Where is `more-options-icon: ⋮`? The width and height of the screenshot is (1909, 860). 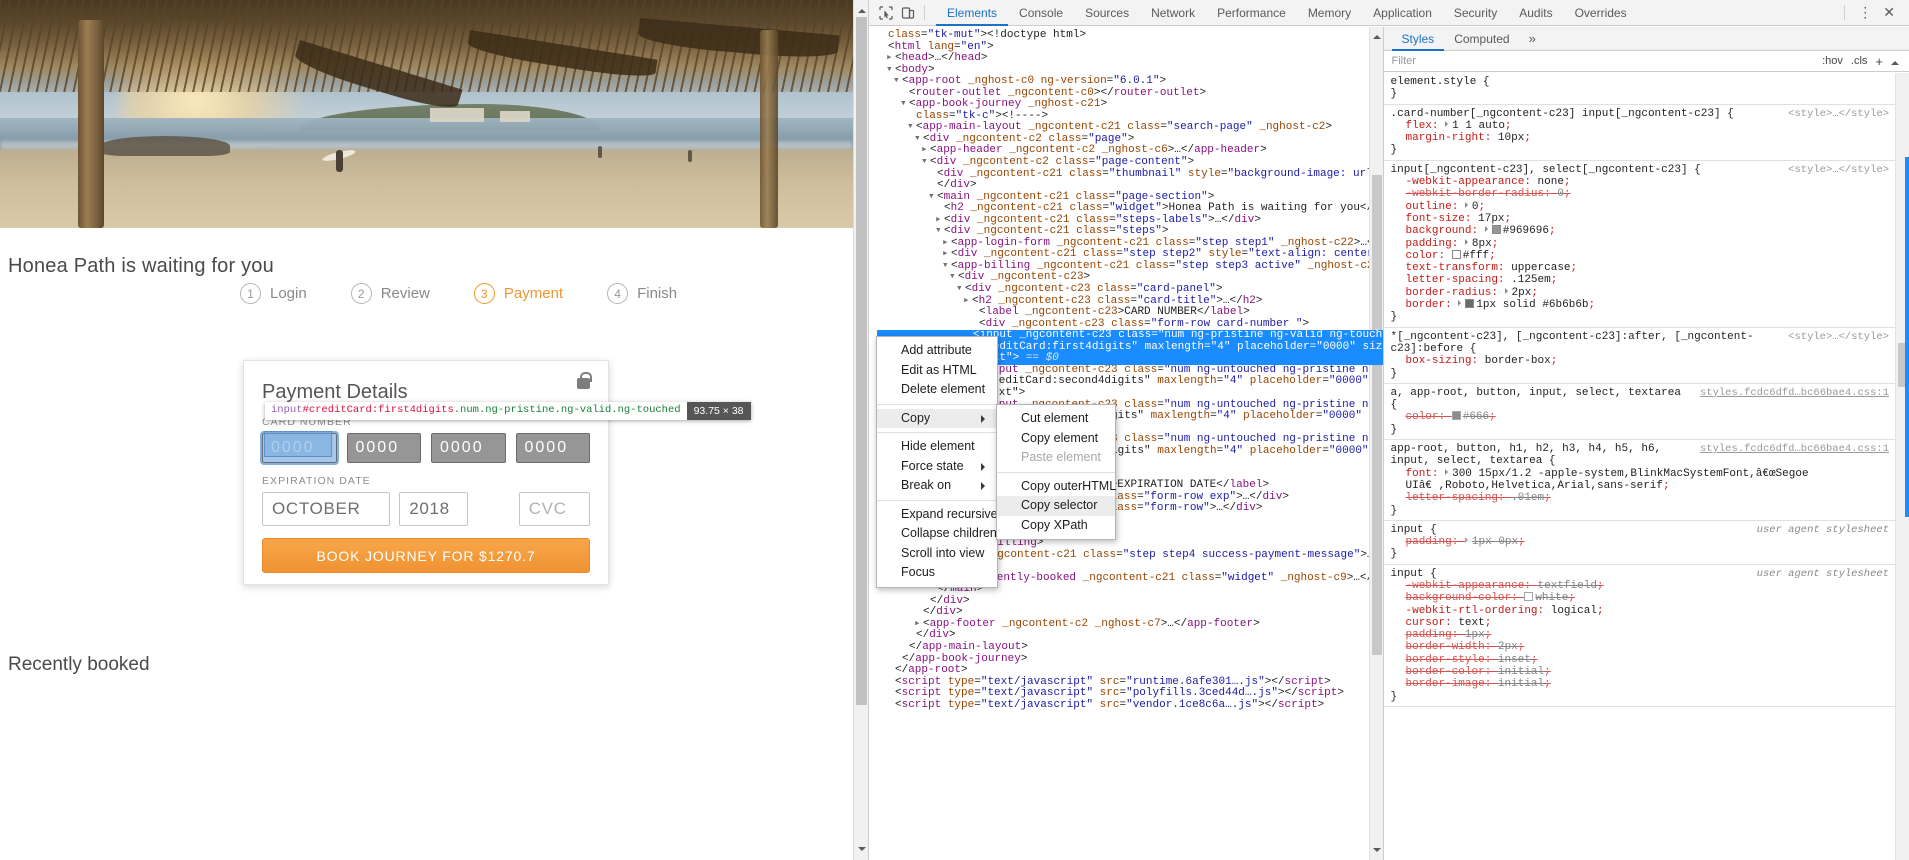
more-options-icon: ⋮ is located at coordinates (1865, 12).